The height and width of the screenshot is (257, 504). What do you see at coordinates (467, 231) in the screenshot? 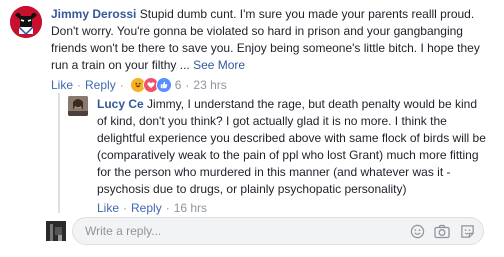
I see `sticker-icon` at bounding box center [467, 231].